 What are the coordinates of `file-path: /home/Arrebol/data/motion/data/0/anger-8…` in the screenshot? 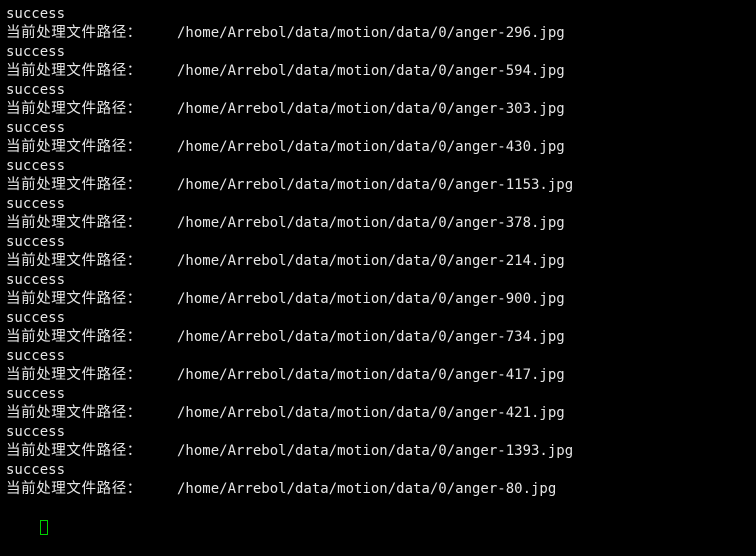 It's located at (367, 489).